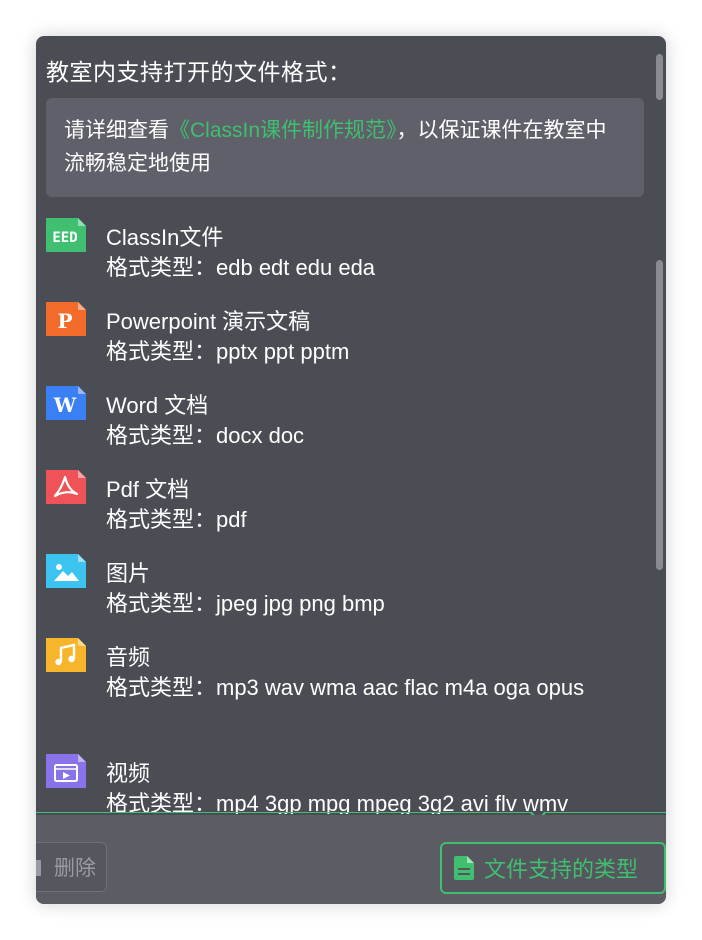 The image size is (702, 940). I want to click on image-file-icon, so click(66, 571).